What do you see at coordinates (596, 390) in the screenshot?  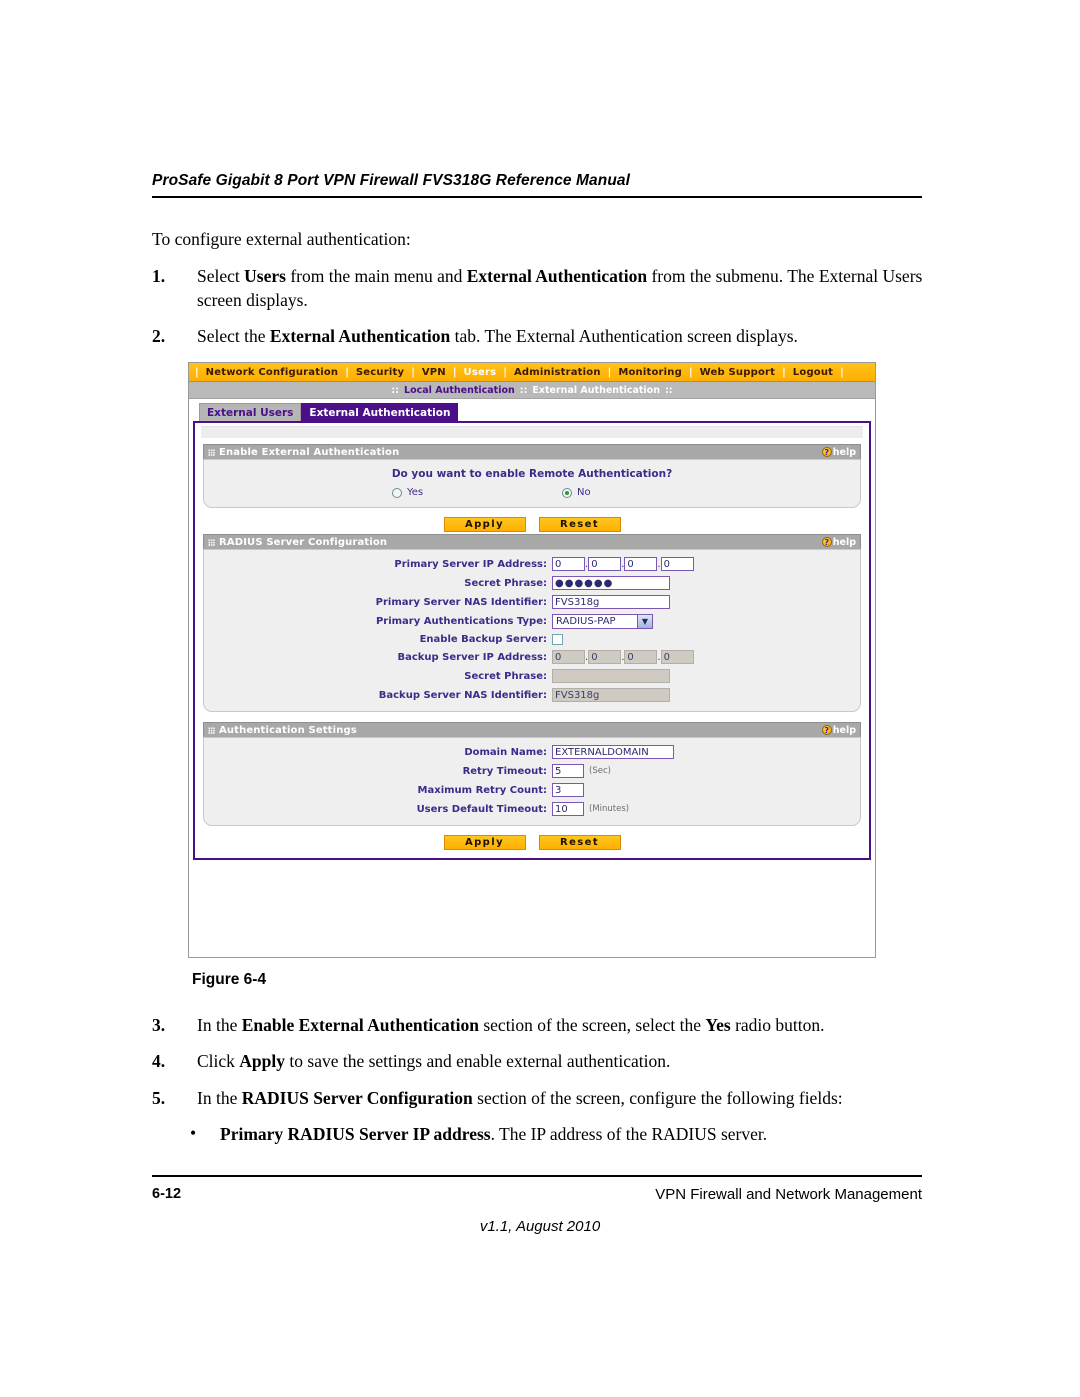 I see `submenu-item-external-authentication: External Authentication` at bounding box center [596, 390].